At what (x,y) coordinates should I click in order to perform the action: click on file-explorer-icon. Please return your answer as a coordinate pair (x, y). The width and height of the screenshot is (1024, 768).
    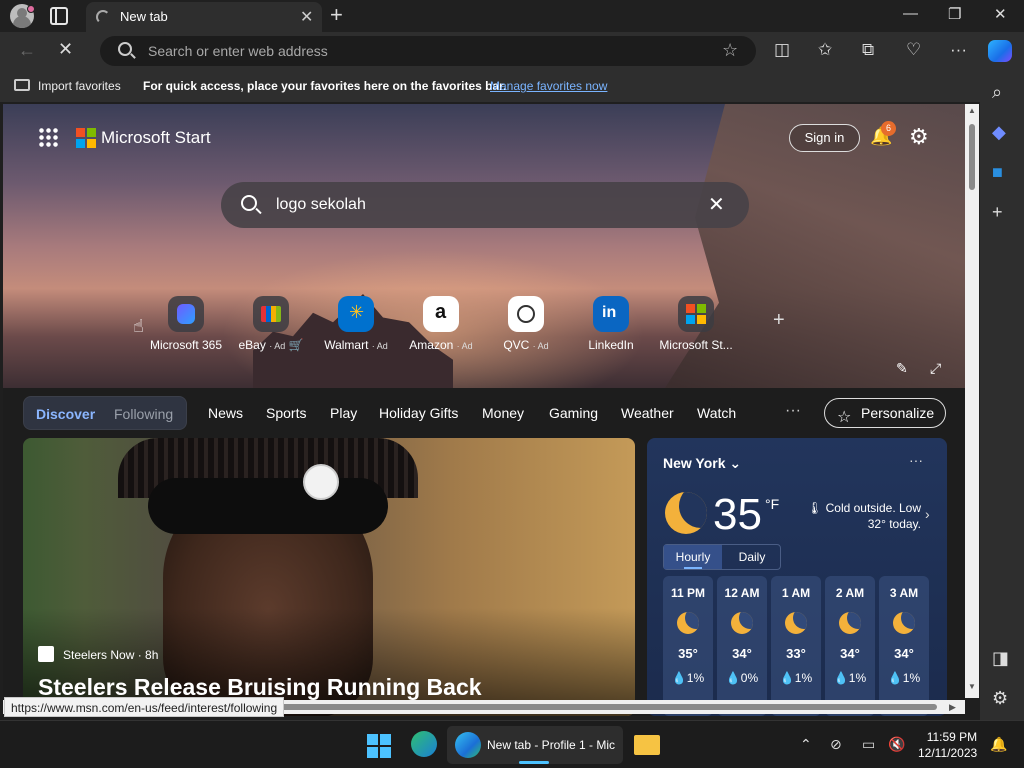
    Looking at the image, I should click on (647, 745).